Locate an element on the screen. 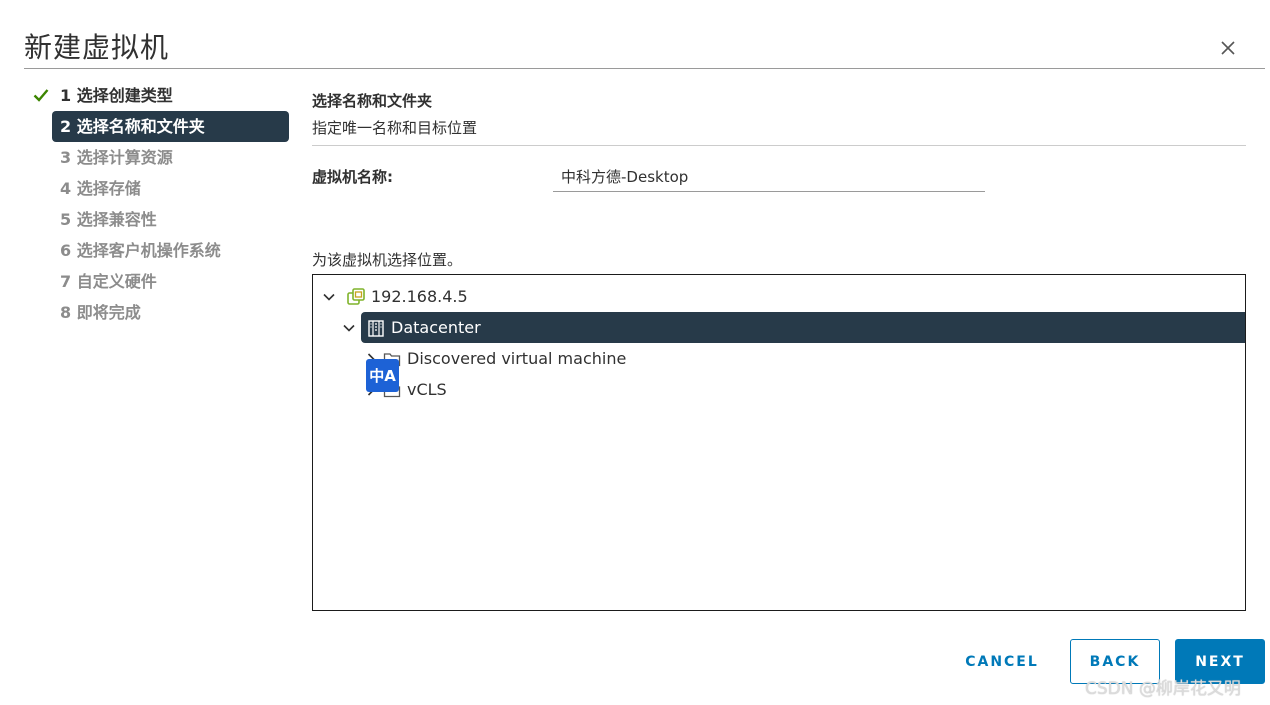 The width and height of the screenshot is (1270, 705). step-1-select-type: 1 选择创建类型 is located at coordinates (158, 95).